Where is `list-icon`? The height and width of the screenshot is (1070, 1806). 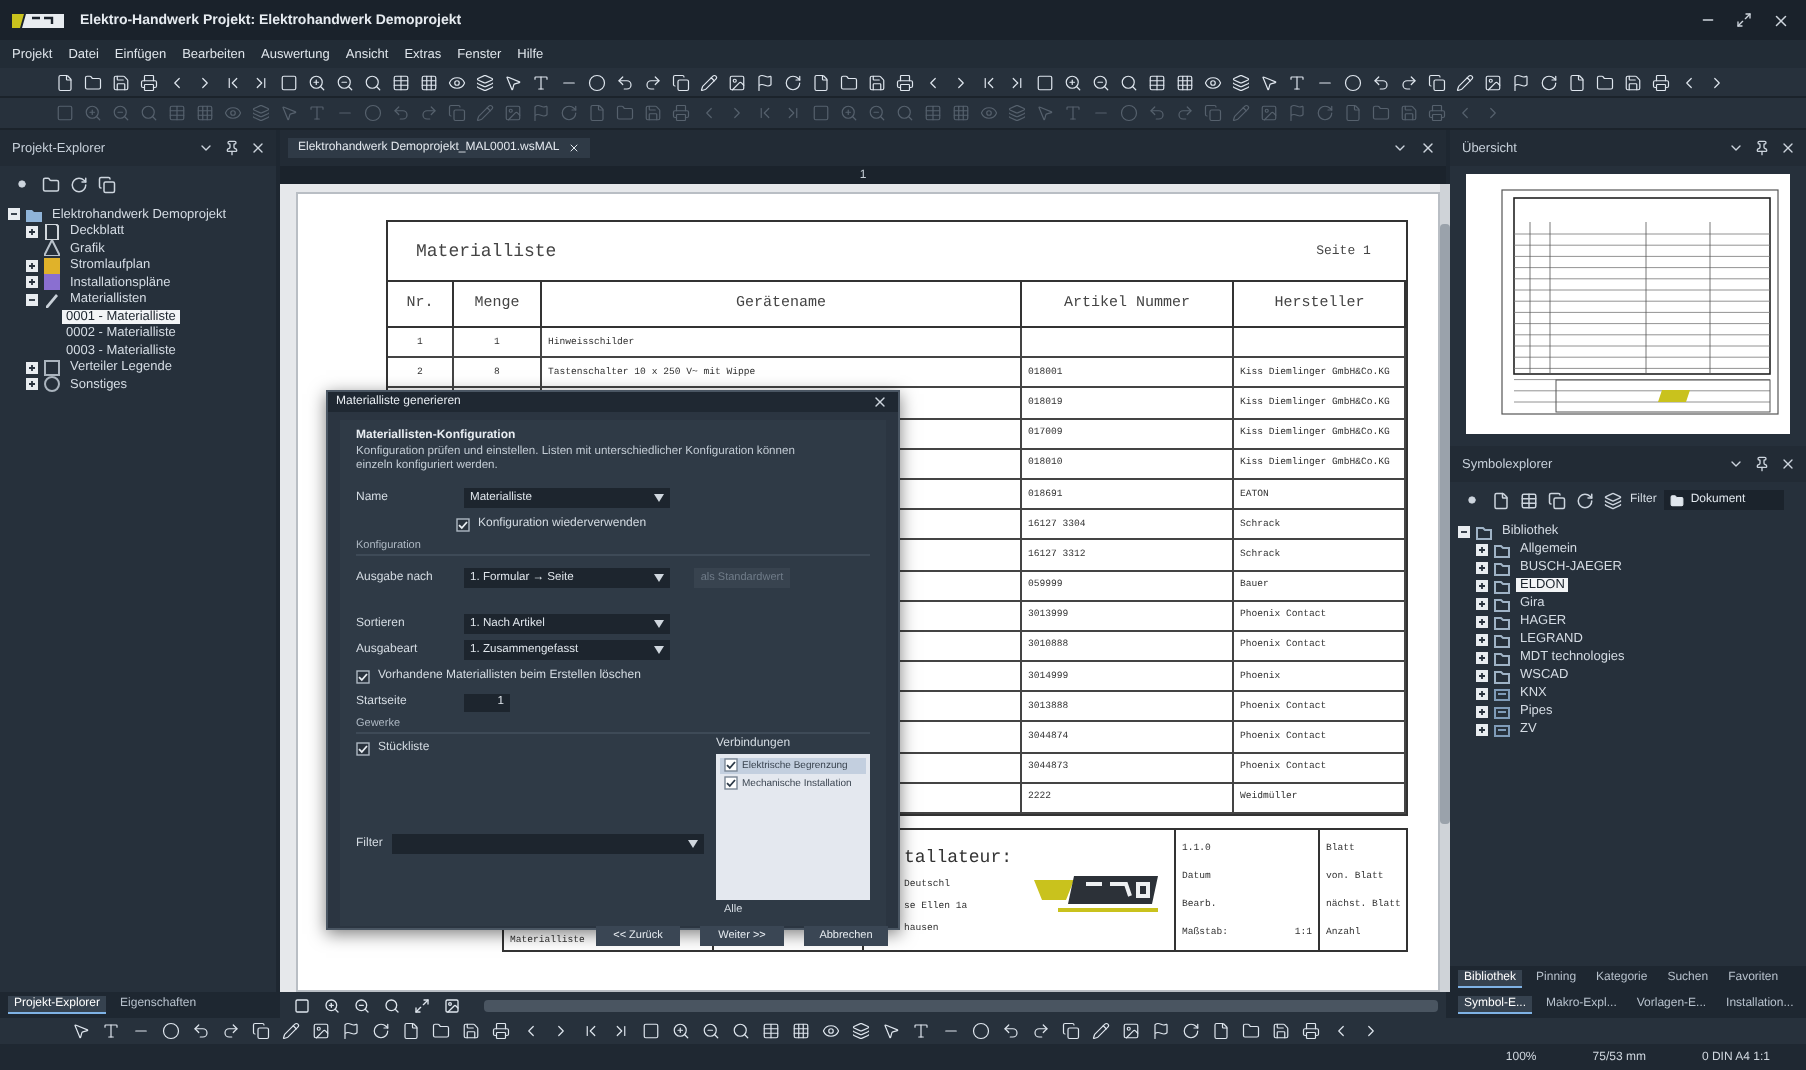
list-icon is located at coordinates (52, 299).